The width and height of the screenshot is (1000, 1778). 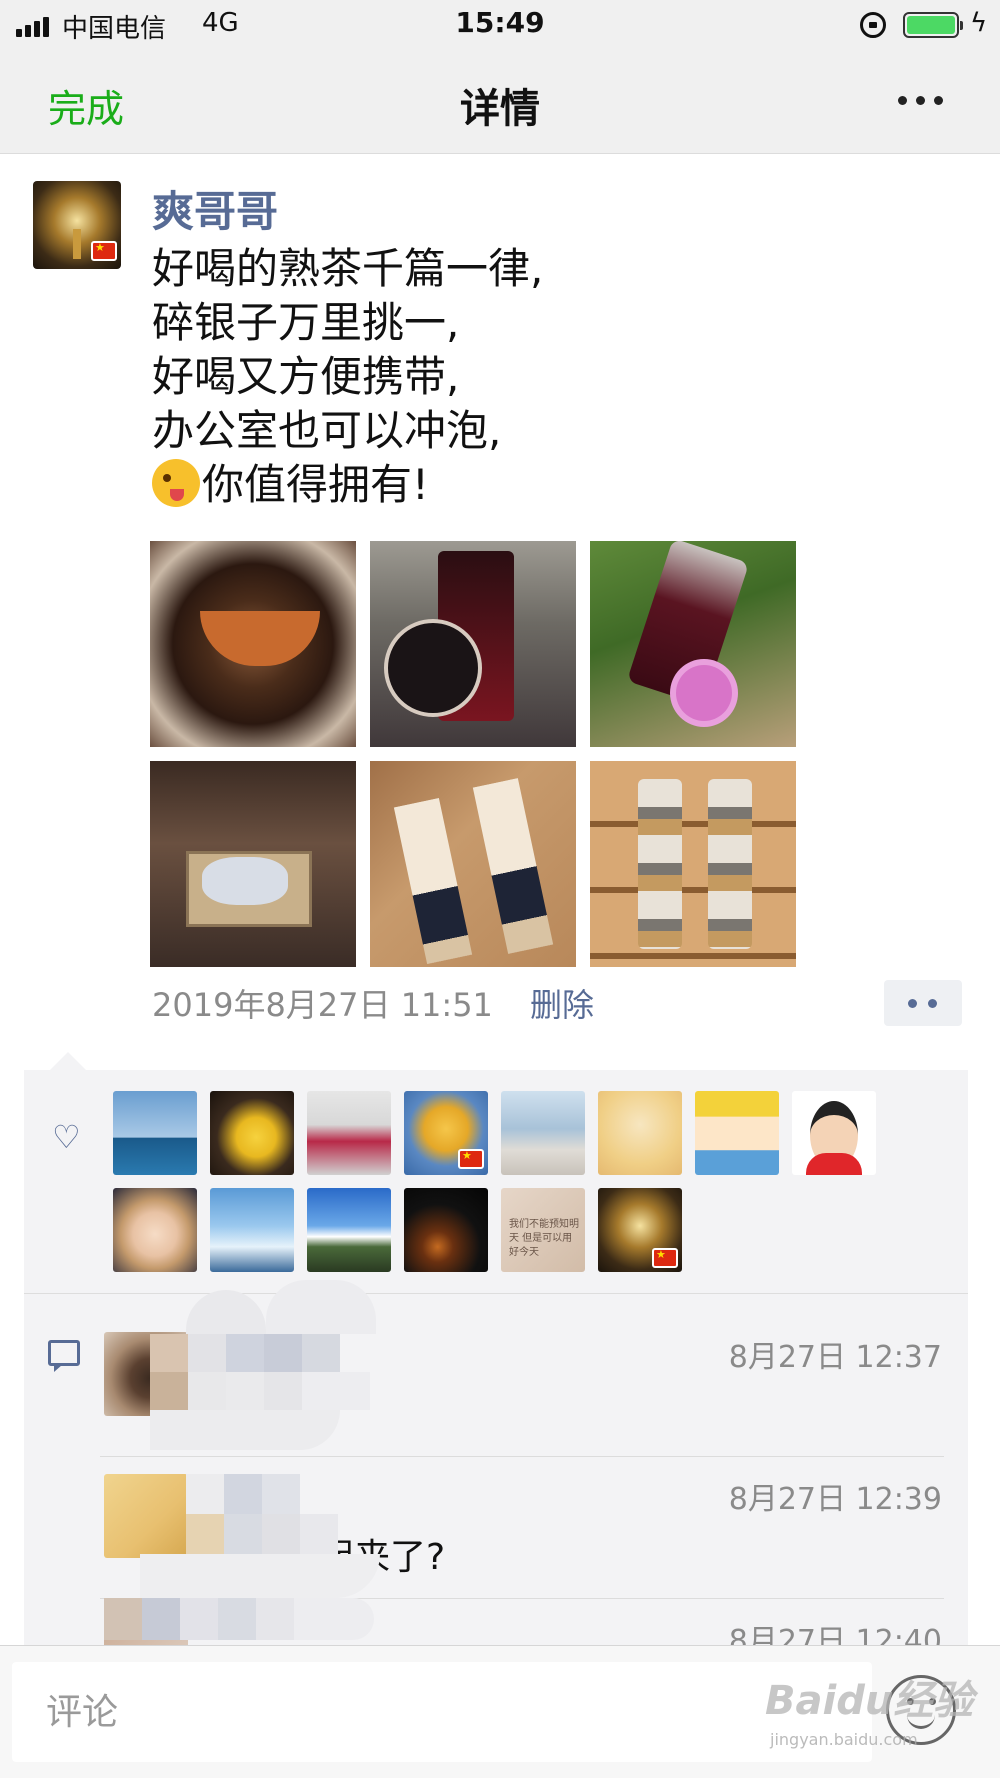 What do you see at coordinates (77, 225) in the screenshot?
I see `author-avatar` at bounding box center [77, 225].